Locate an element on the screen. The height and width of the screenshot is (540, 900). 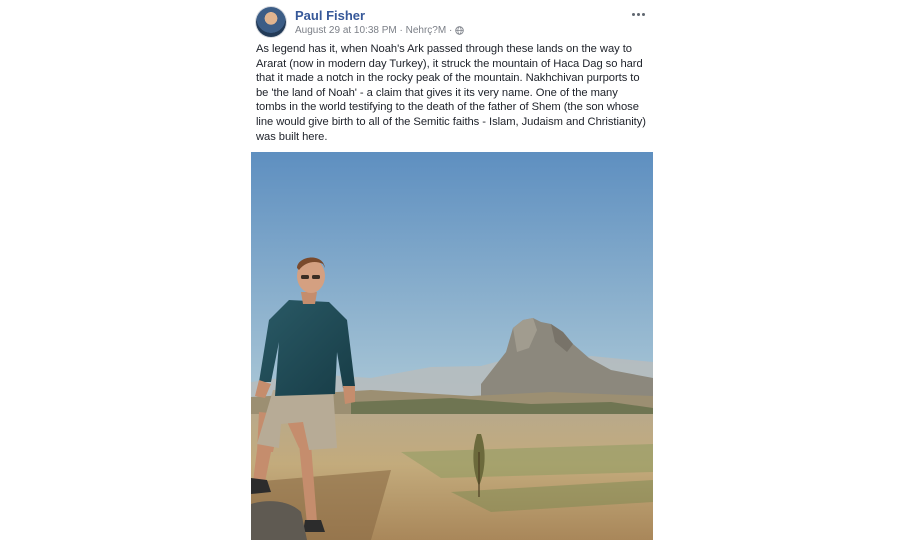
post-timestamp: August 29 at 10:38 PM · Nehrç?M · is located at coordinates (373, 30).